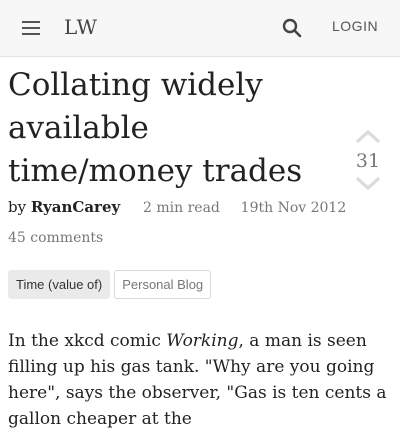 The image size is (400, 432). What do you see at coordinates (59, 284) in the screenshot?
I see `tag-time-value-of: Time (value of)` at bounding box center [59, 284].